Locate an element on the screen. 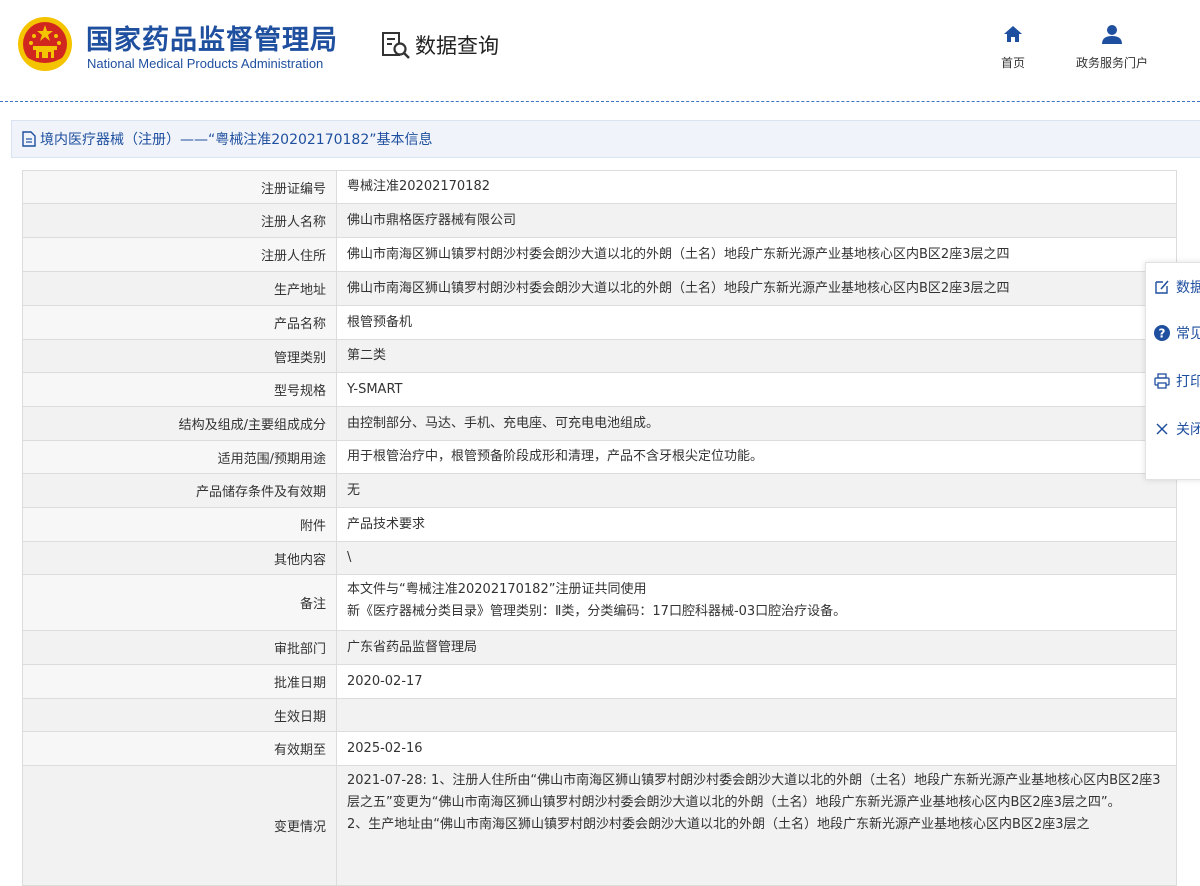 The height and width of the screenshot is (886, 1200). field-value: 粤械注准20202170182 is located at coordinates (756, 187).